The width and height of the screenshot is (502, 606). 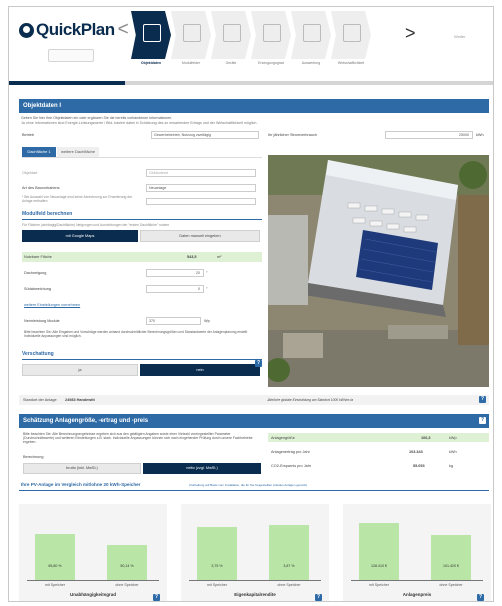 I want to click on inverter-icon, so click(x=272, y=33).